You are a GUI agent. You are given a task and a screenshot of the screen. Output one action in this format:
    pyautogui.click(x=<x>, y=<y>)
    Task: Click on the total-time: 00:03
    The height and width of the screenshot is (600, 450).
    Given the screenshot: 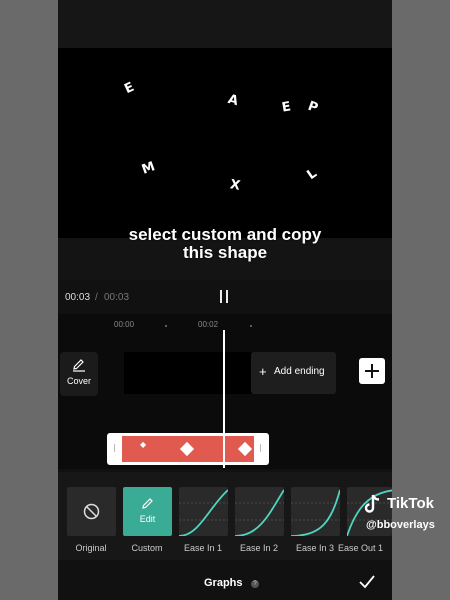 What is the action you would take?
    pyautogui.click(x=117, y=297)
    